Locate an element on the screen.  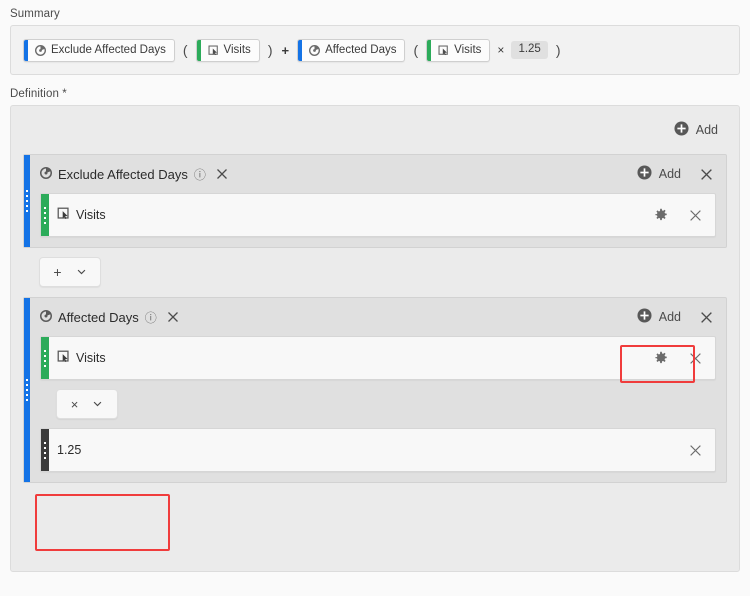
definition-label: Definition * is located at coordinates (38, 94).